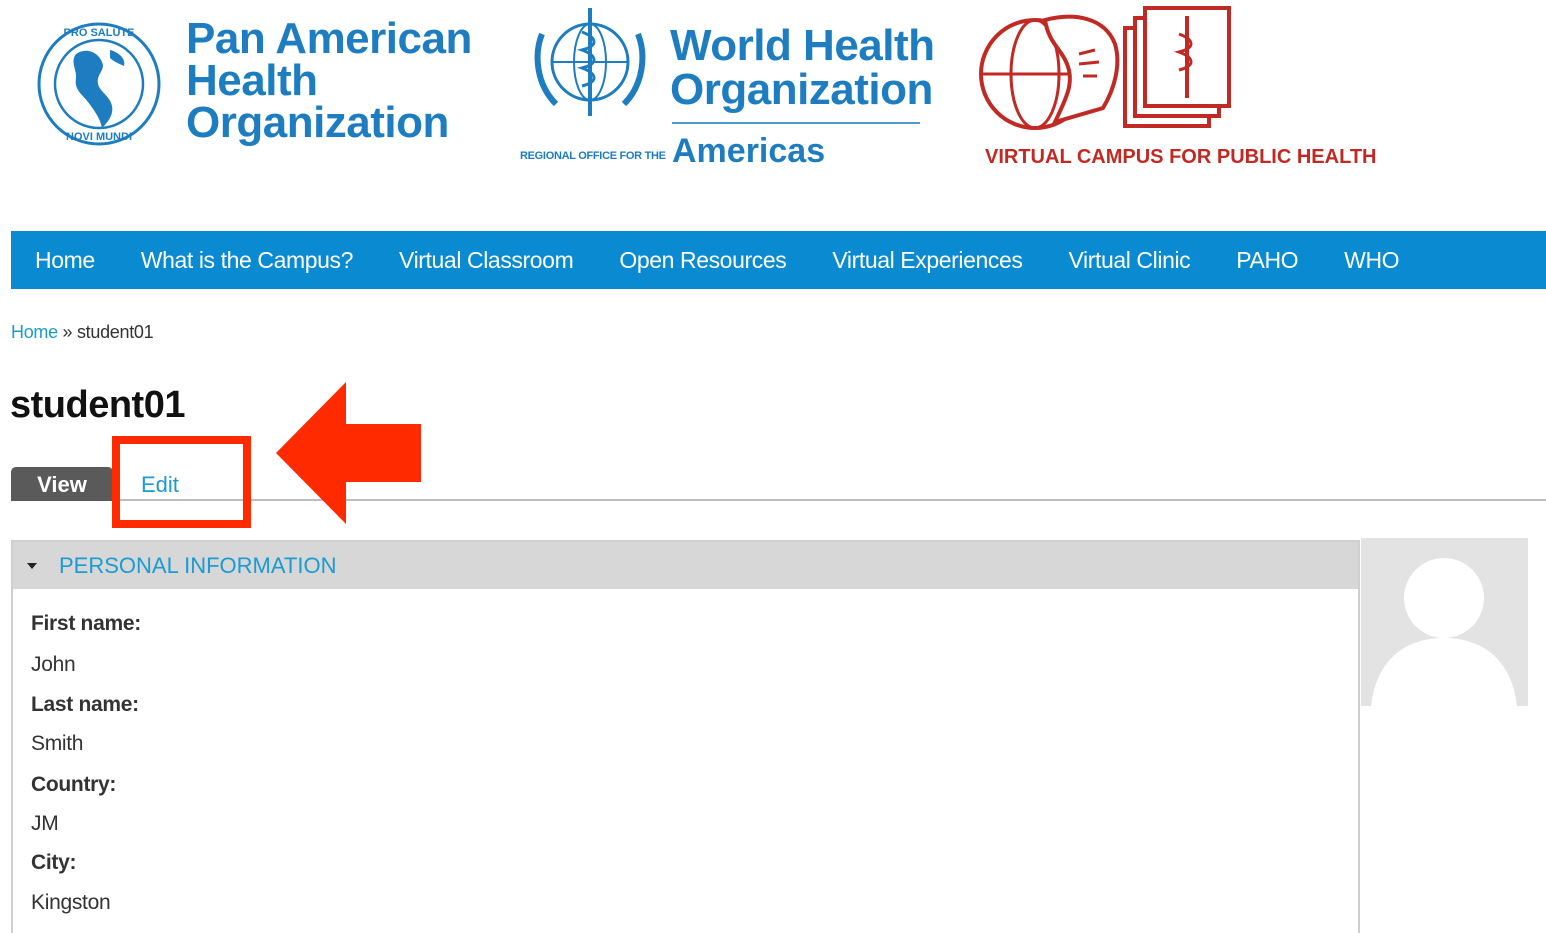 The image size is (1546, 933). Describe the element at coordinates (64, 260) in the screenshot. I see `nav-item-home: Home` at that location.